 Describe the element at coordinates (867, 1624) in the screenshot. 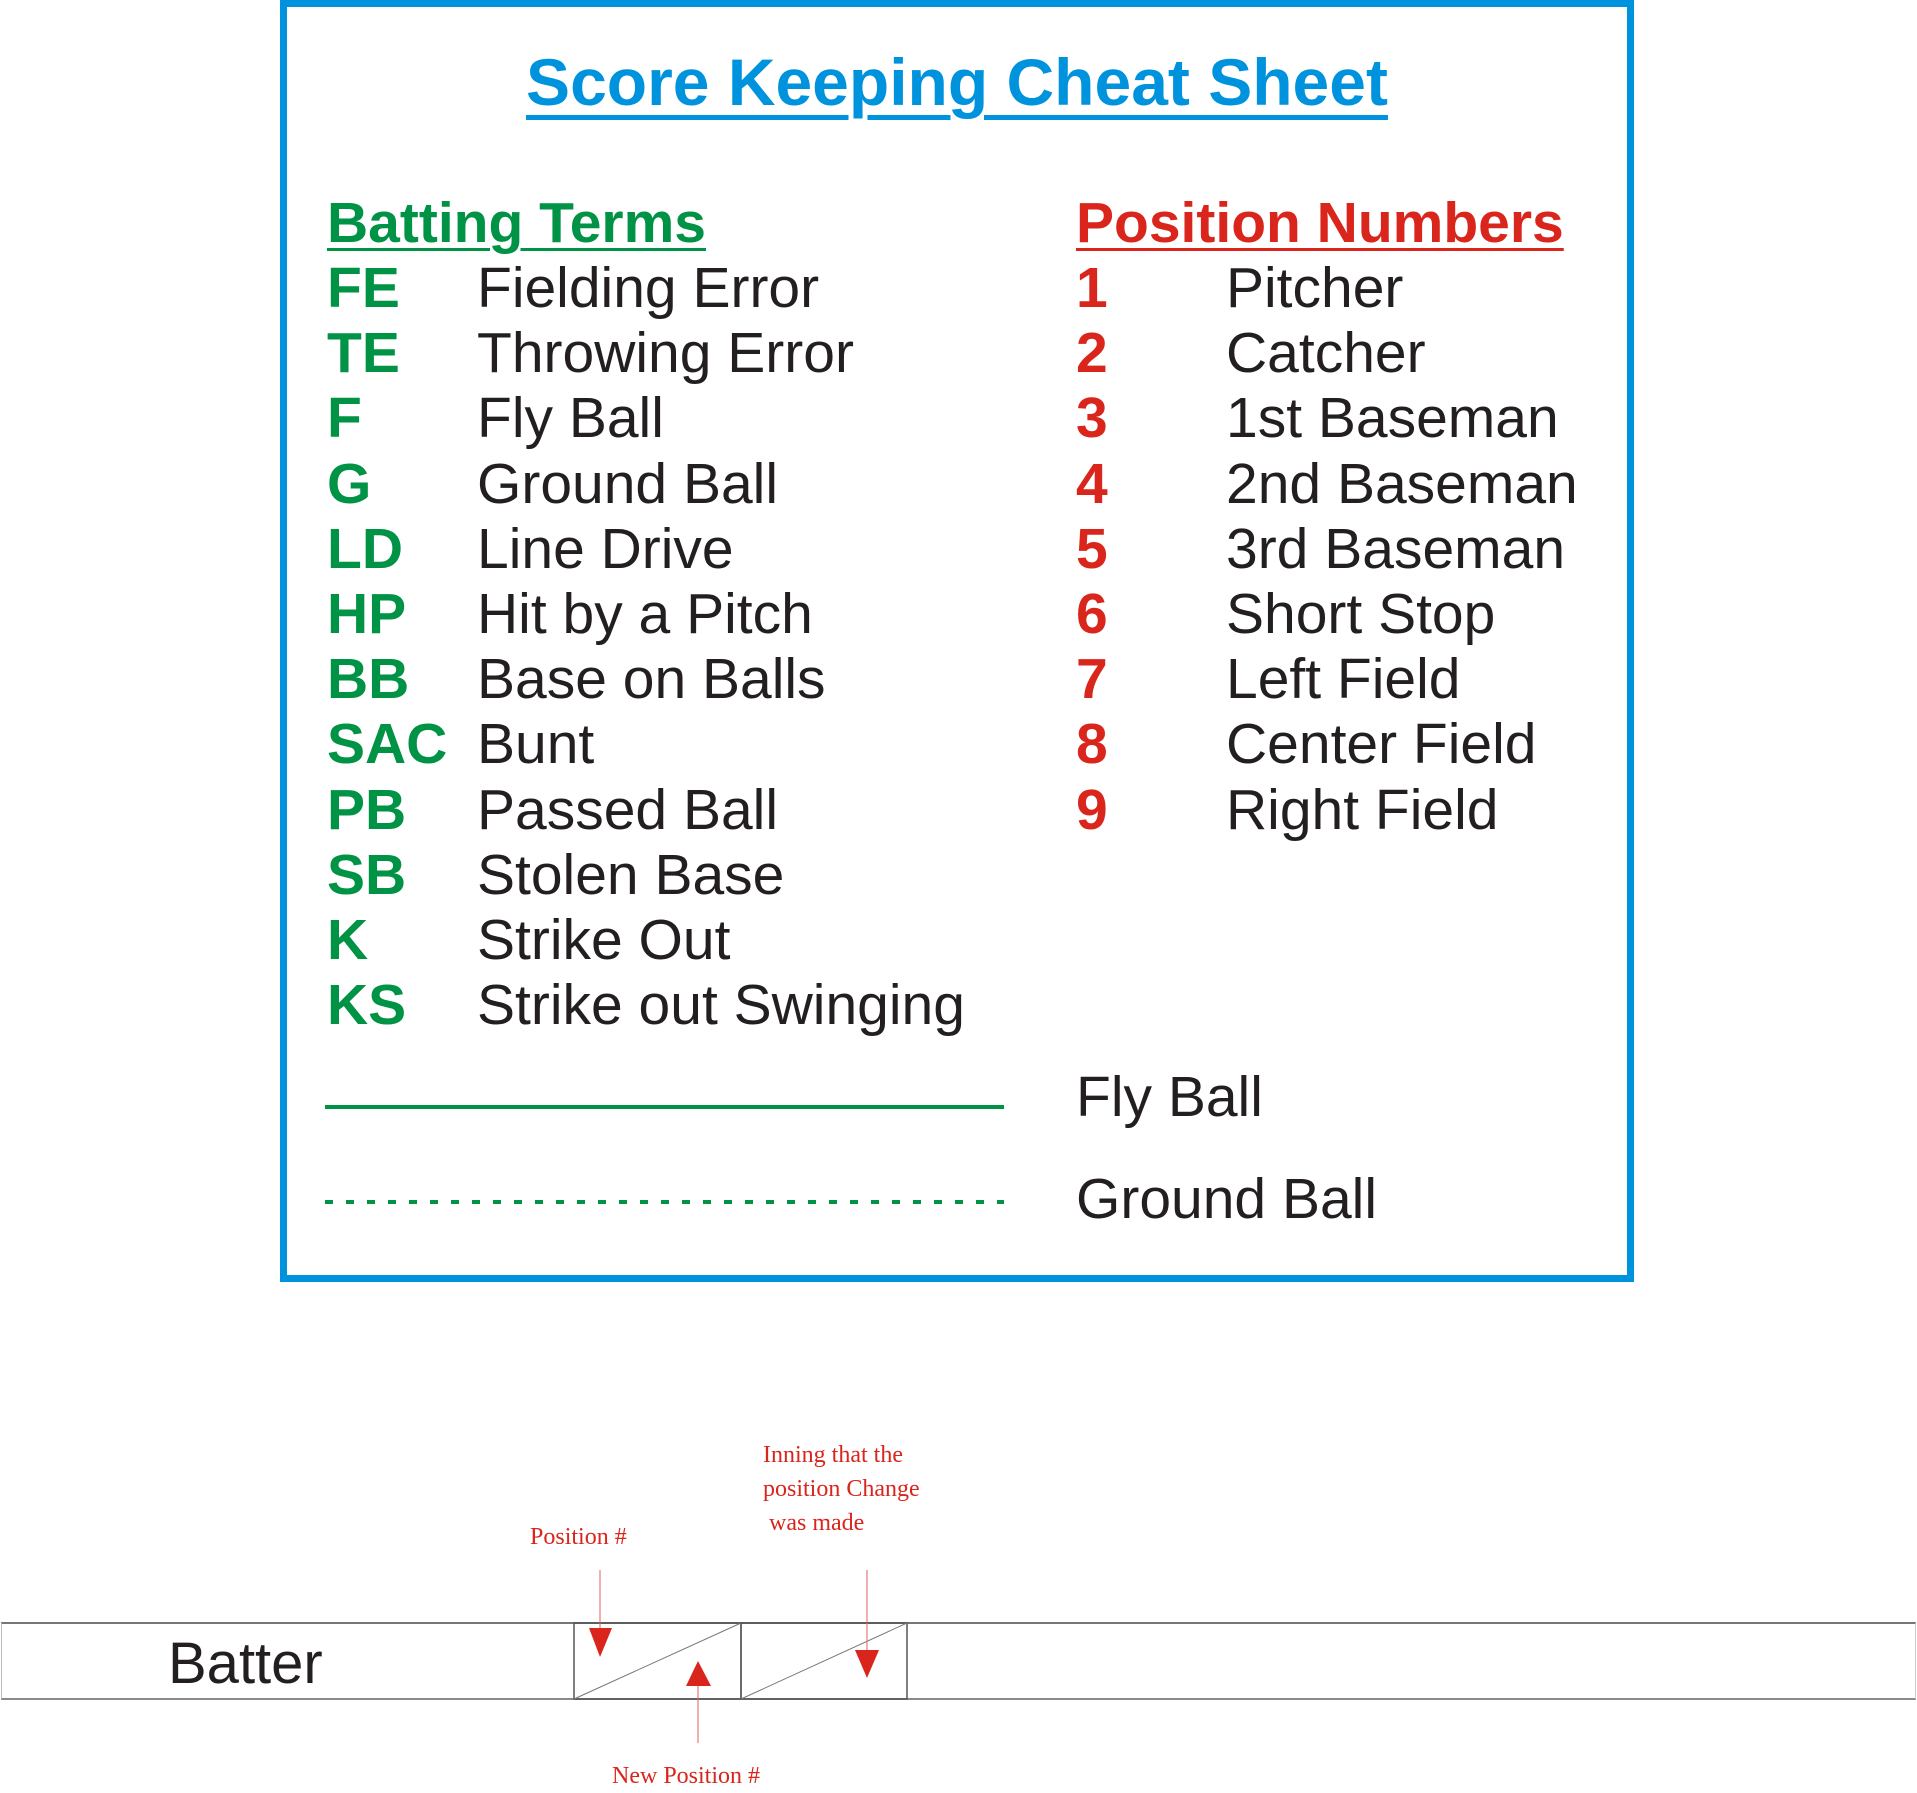

I see `inning-arrow-icon` at that location.